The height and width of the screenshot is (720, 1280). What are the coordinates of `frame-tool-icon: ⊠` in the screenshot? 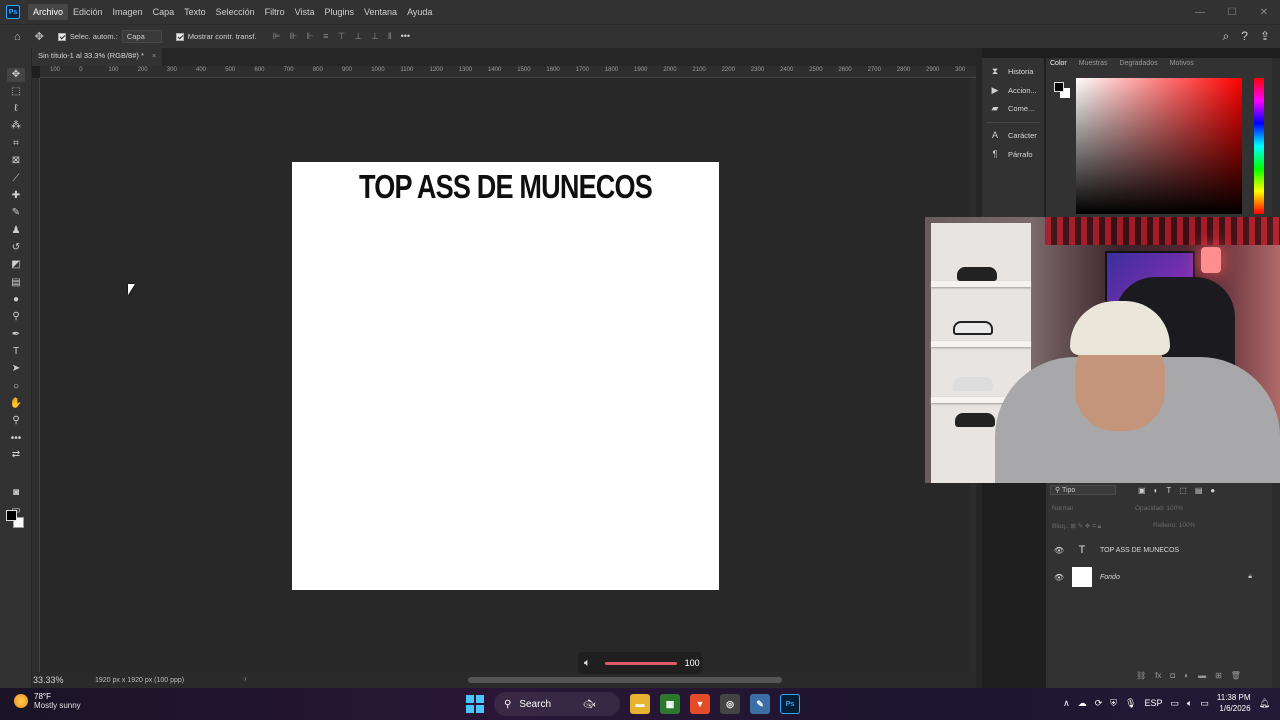 It's located at (16, 161).